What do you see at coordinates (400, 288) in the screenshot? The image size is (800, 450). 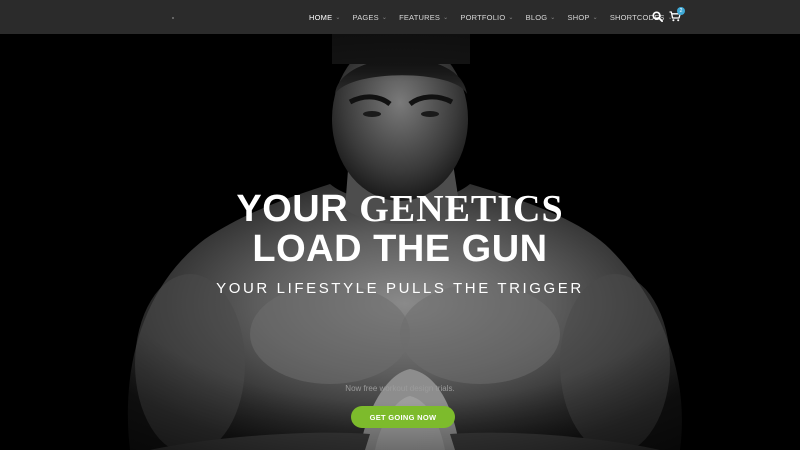 I see `hero-subheadline: YOUR LIFESTYLE PULLS THE TRIGGER` at bounding box center [400, 288].